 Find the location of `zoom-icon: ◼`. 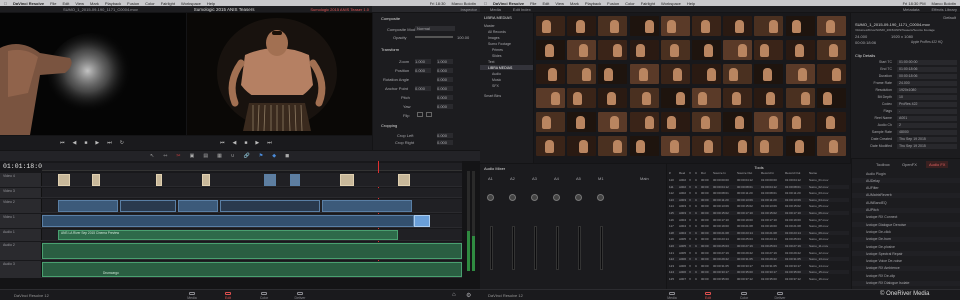

zoom-icon: ◼ is located at coordinates (287, 156).